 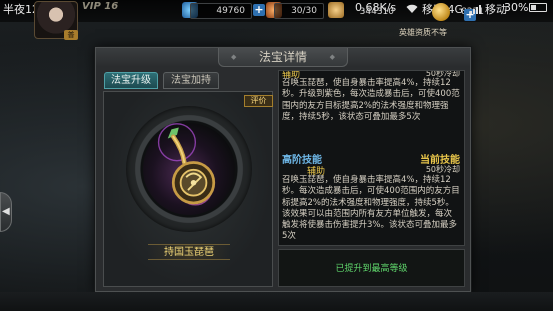 What do you see at coordinates (71, 35) in the screenshot?
I see `avatar-badge: 普` at bounding box center [71, 35].